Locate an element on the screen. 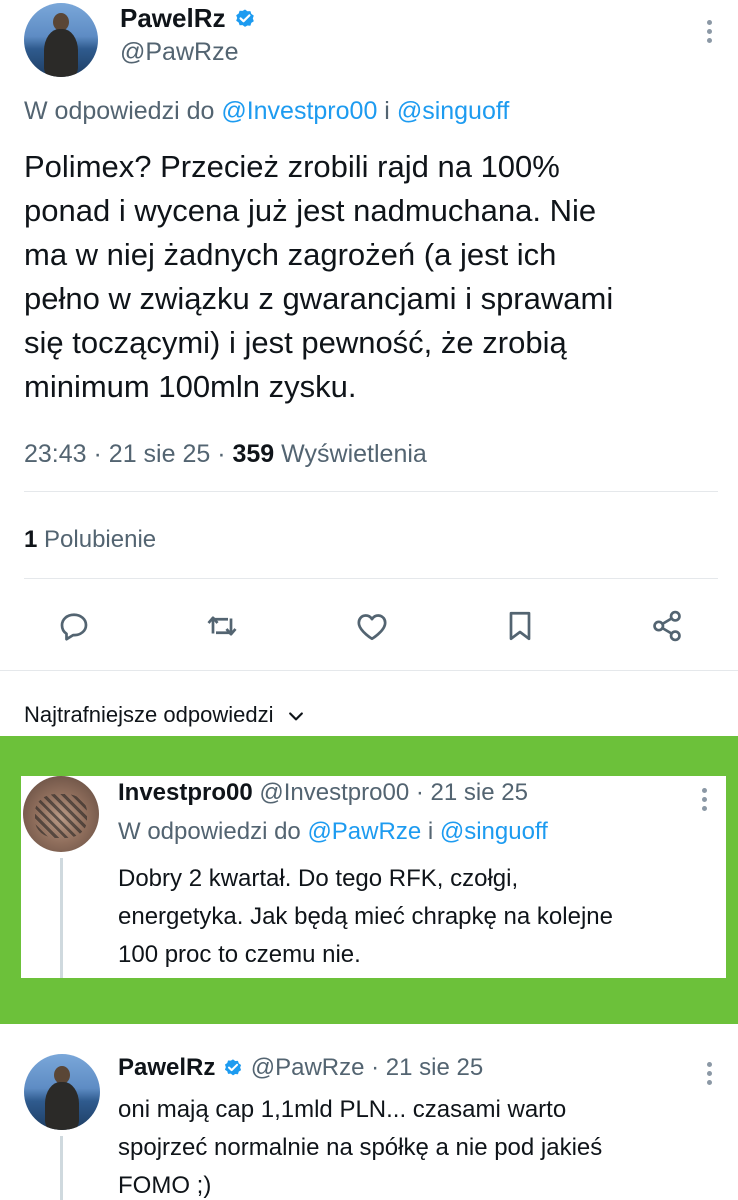  like-icon is located at coordinates (372, 627).